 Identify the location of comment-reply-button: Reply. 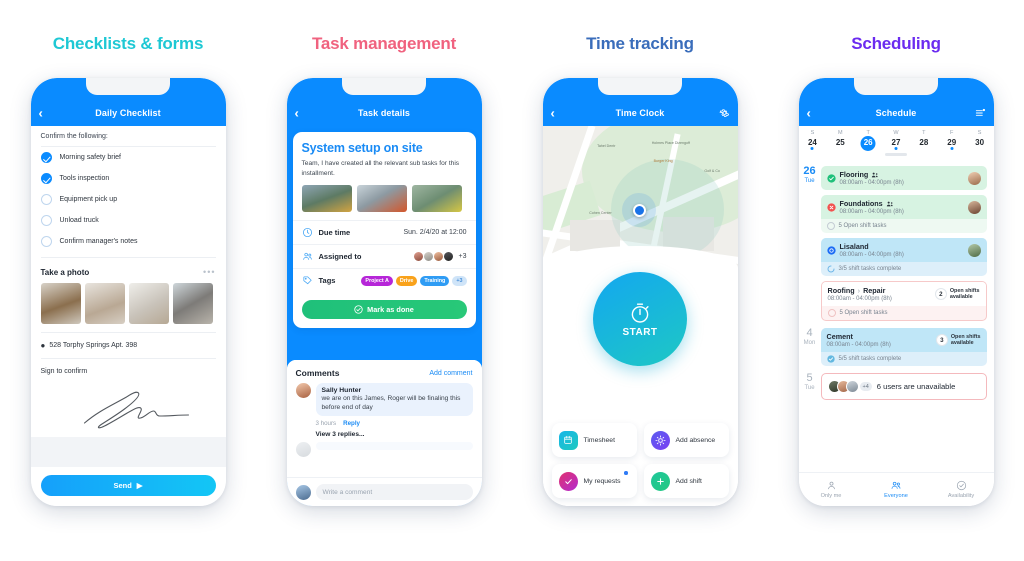
(351, 423).